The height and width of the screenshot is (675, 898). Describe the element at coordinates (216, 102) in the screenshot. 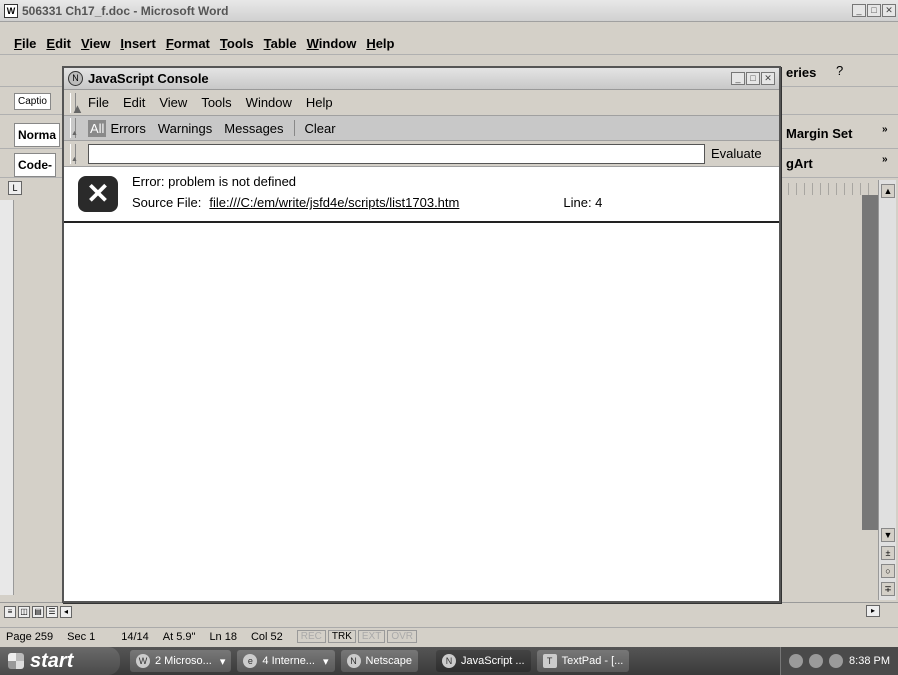

I see `console-menu-tools: Tools` at that location.